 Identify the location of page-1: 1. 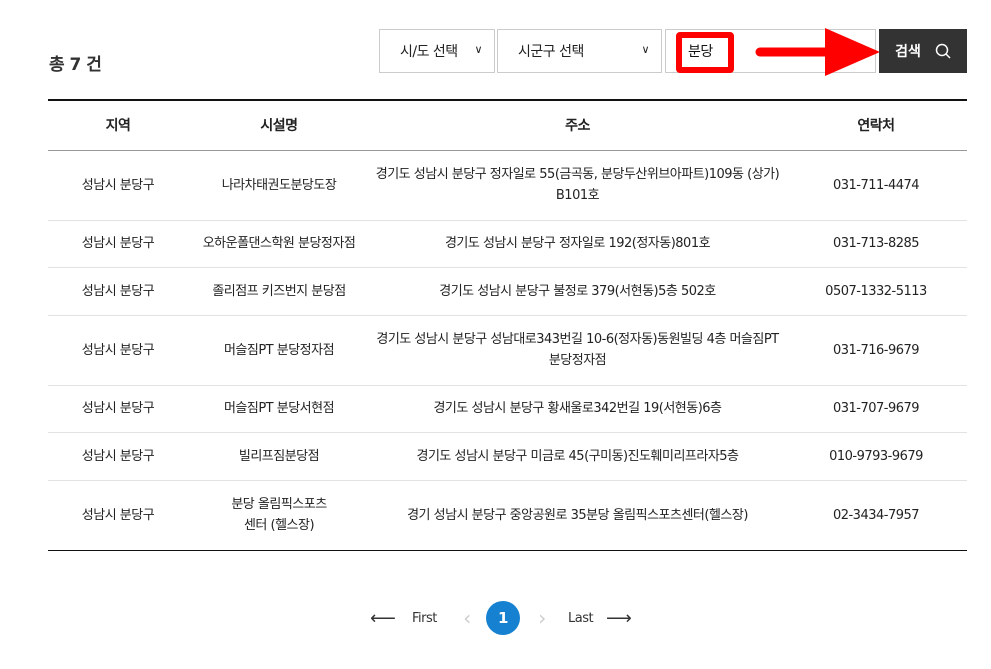
(503, 618).